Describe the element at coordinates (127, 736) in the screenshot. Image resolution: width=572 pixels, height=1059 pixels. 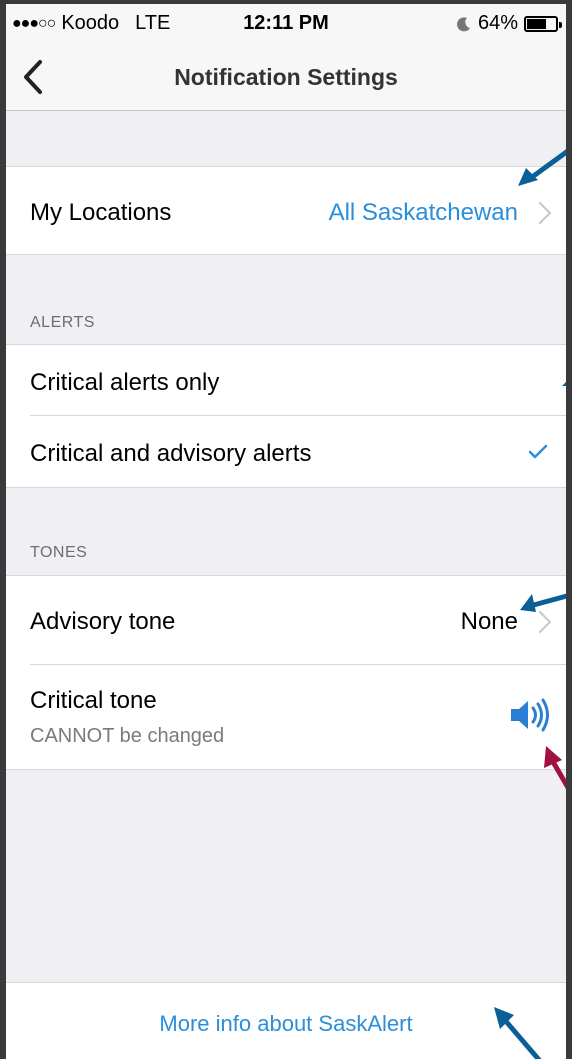
I see `critical-tone-sublabel: CANNOT be changed` at that location.